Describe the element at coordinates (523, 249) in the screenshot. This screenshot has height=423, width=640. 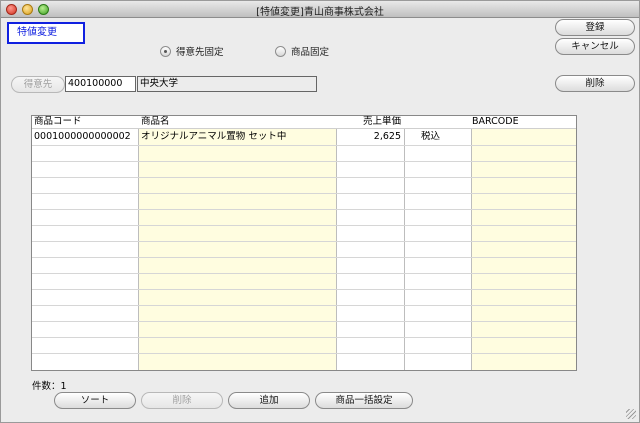
I see `barcode-column-bg` at that location.